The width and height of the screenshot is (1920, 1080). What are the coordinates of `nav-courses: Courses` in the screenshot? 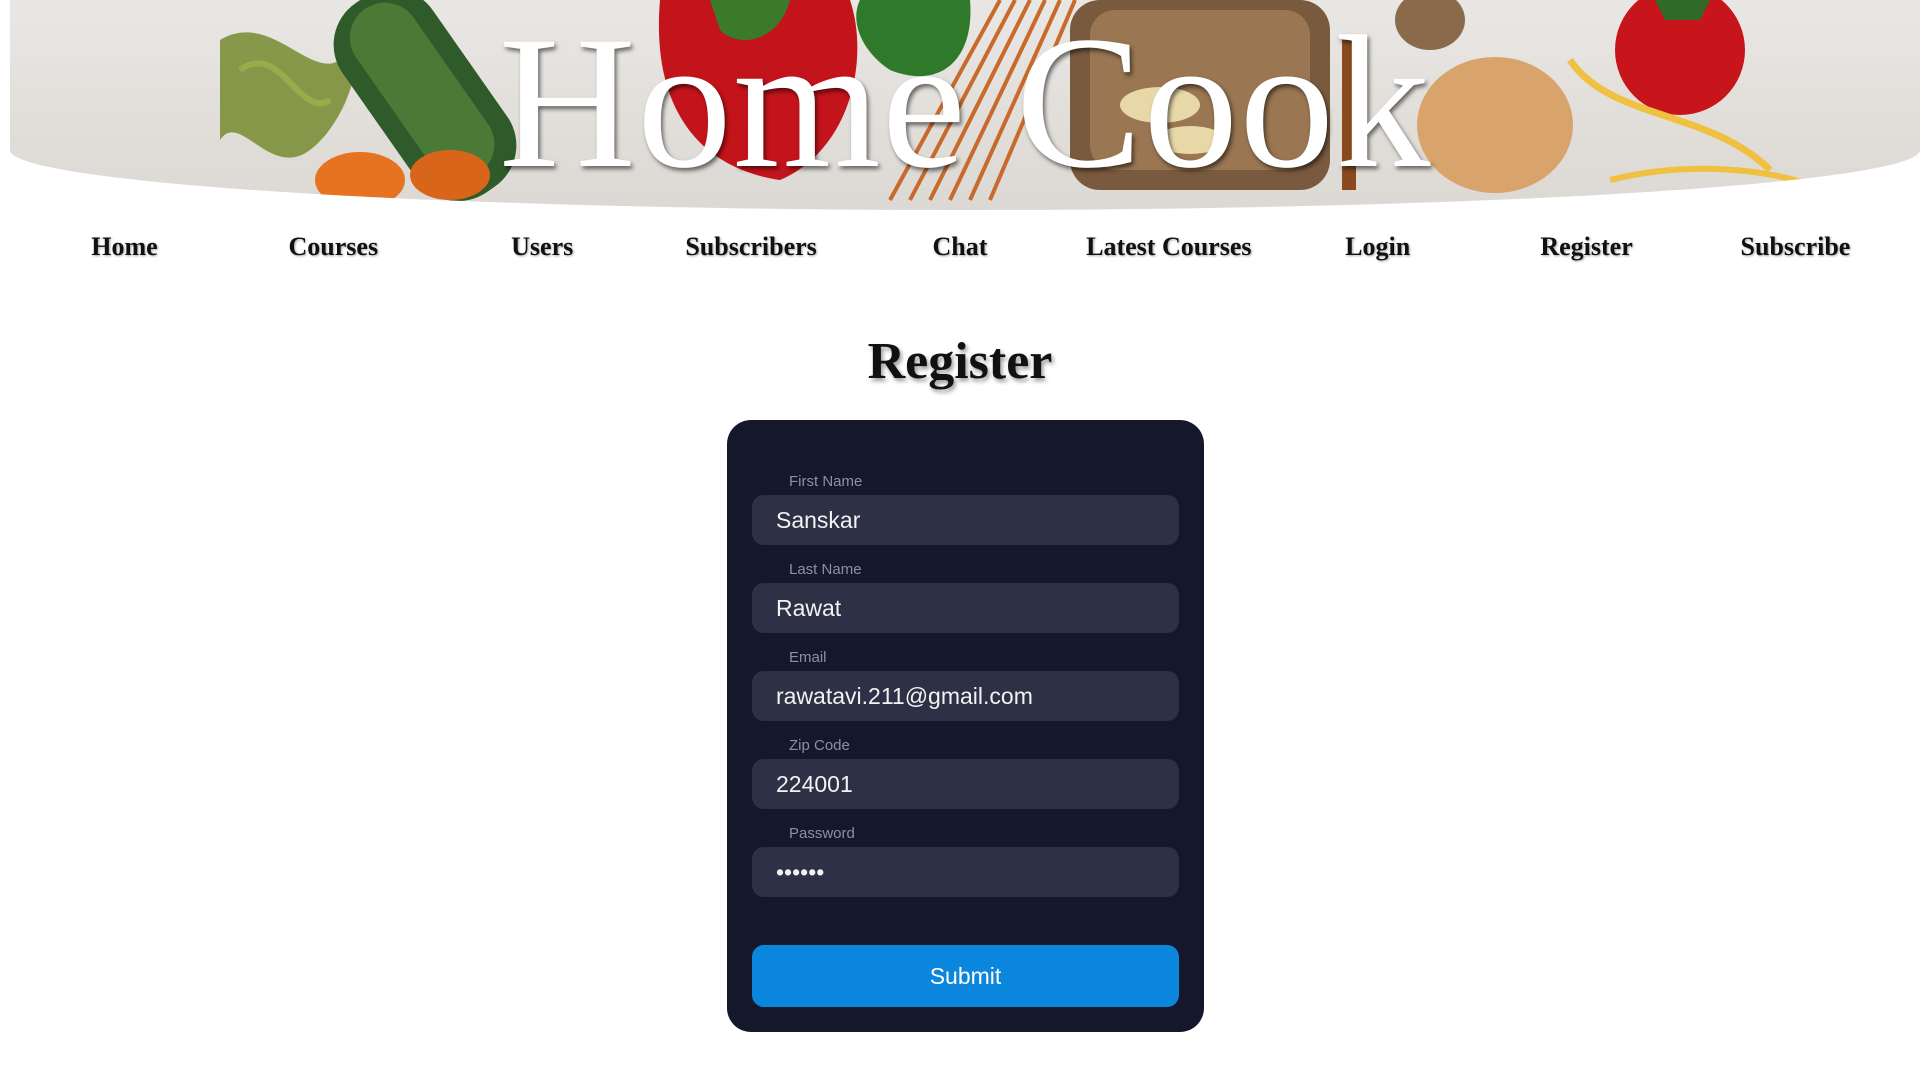 It's located at (333, 247).